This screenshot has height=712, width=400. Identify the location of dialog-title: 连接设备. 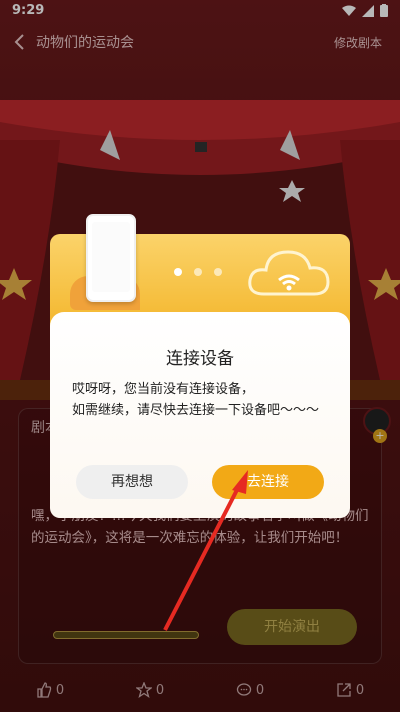
(200, 359).